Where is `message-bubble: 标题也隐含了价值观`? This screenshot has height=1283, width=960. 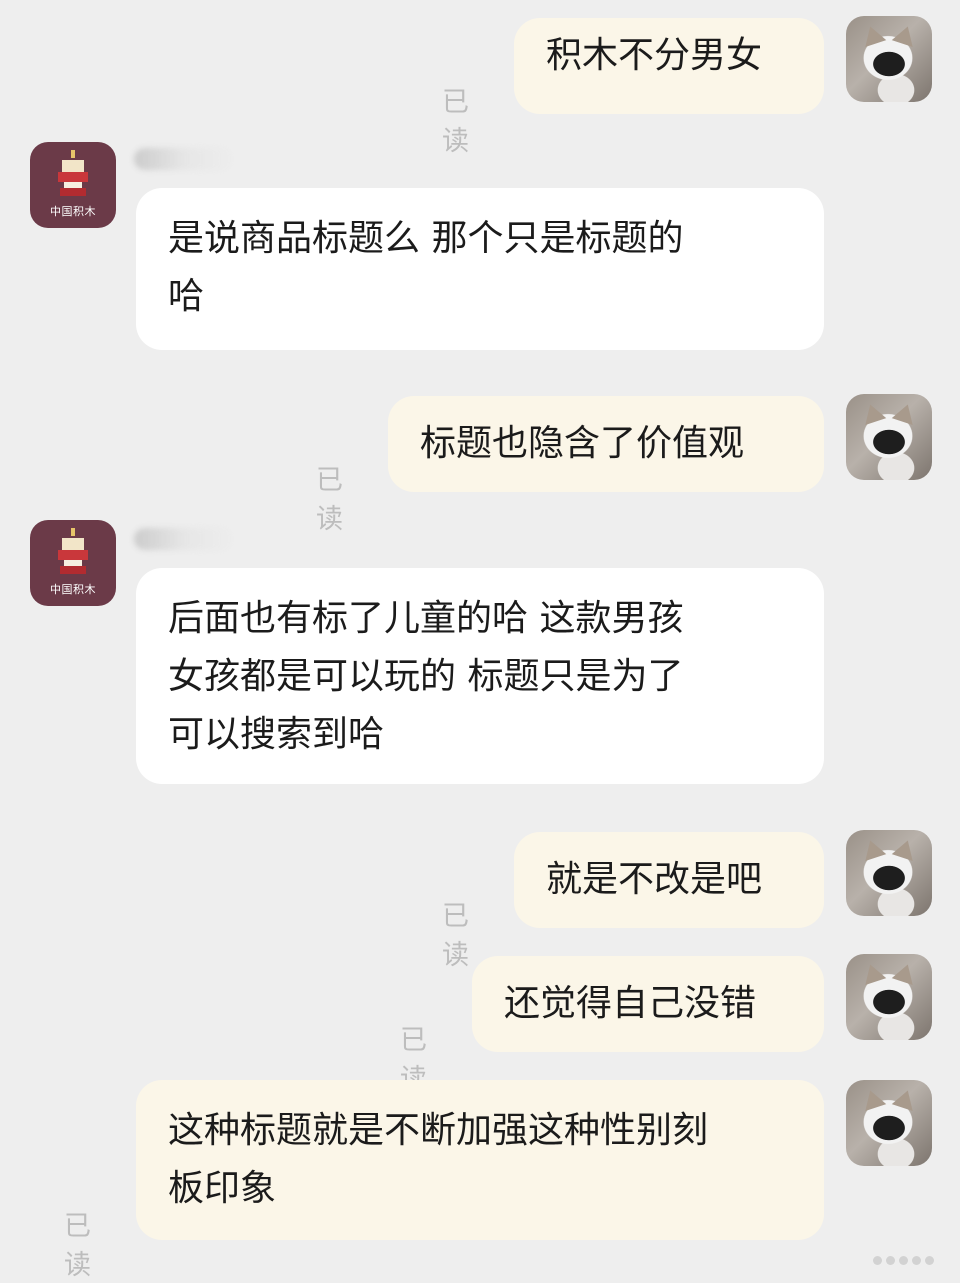 message-bubble: 标题也隐含了价值观 is located at coordinates (606, 444).